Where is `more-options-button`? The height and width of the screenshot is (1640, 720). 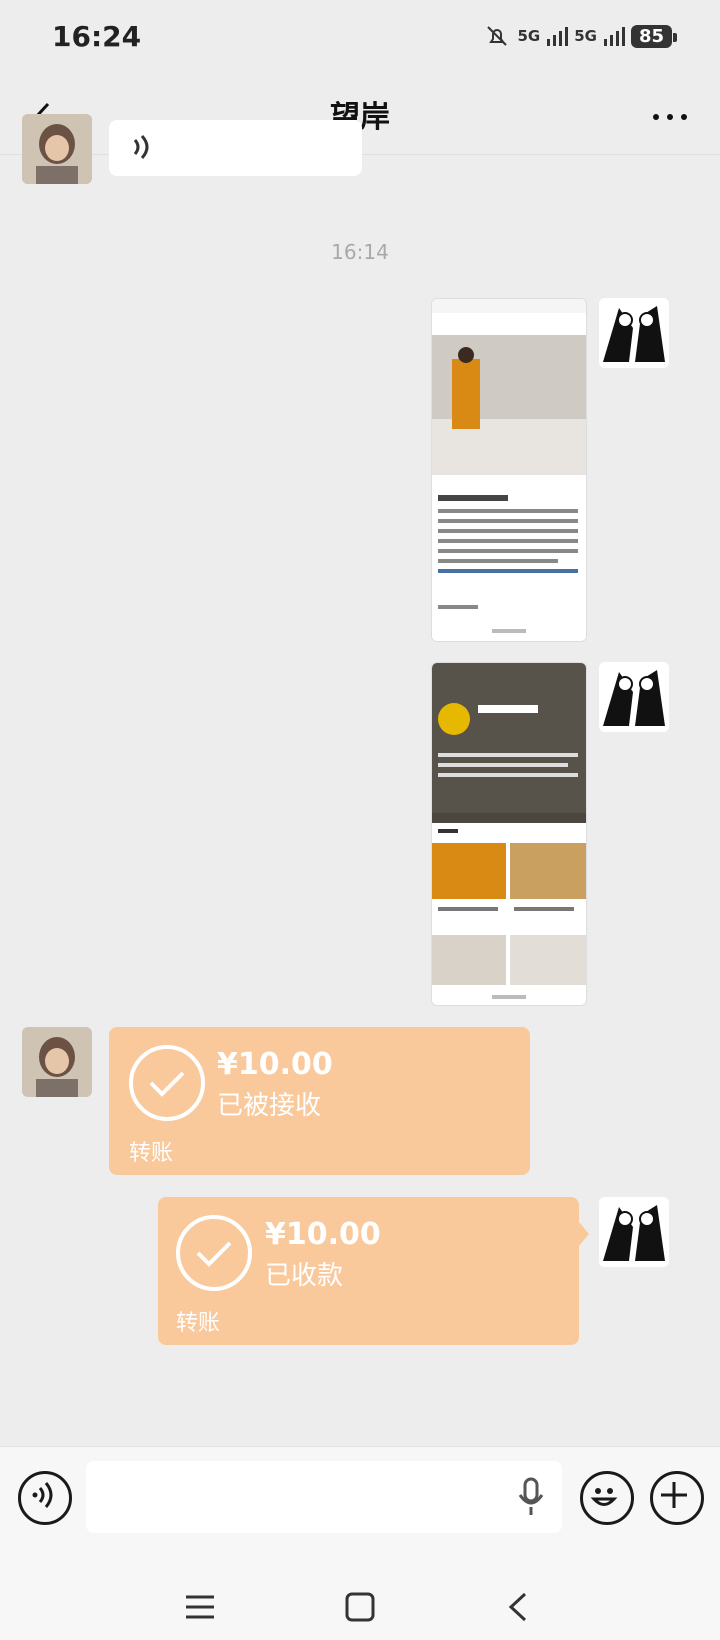
more-options-button is located at coordinates (670, 117).